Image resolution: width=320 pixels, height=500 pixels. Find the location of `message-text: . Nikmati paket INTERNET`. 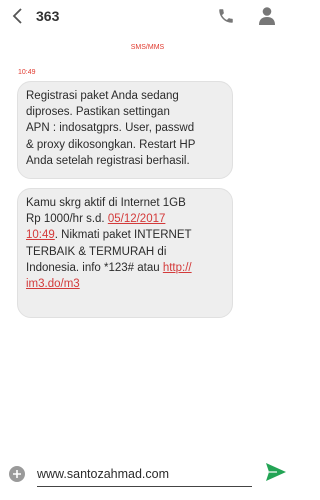

message-text: . Nikmati paket INTERNET is located at coordinates (123, 235).